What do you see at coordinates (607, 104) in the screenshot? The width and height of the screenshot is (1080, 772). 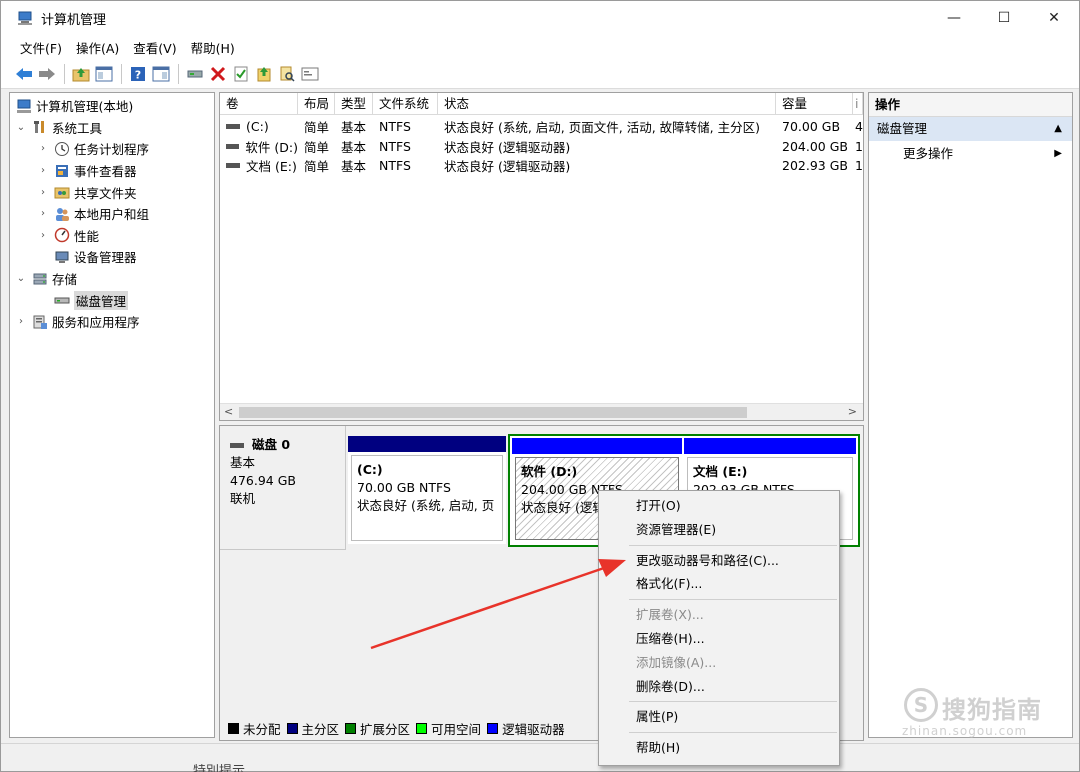 I see `column-header-status: 状态` at bounding box center [607, 104].